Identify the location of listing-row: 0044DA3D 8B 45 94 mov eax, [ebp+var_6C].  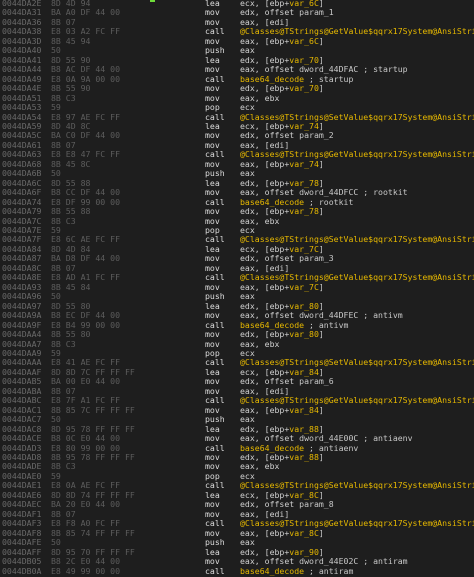
(237, 40).